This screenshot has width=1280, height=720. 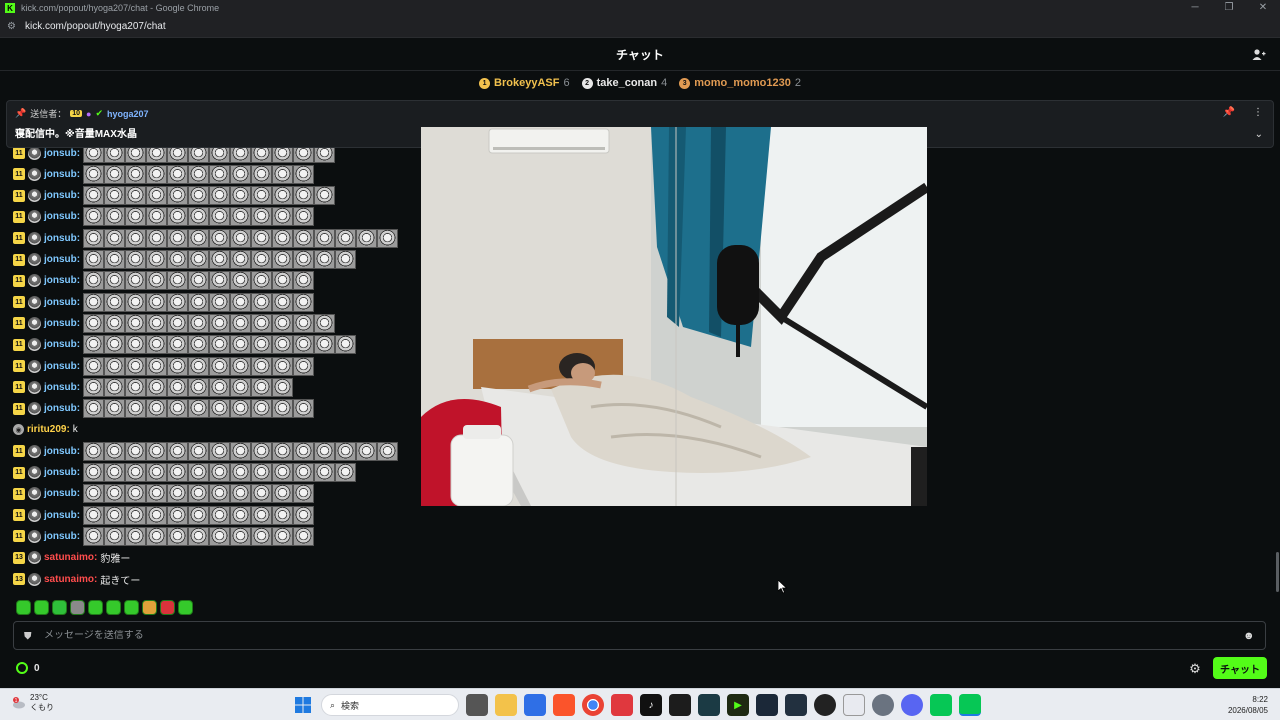 I want to click on channel-points: 0, so click(x=28, y=668).